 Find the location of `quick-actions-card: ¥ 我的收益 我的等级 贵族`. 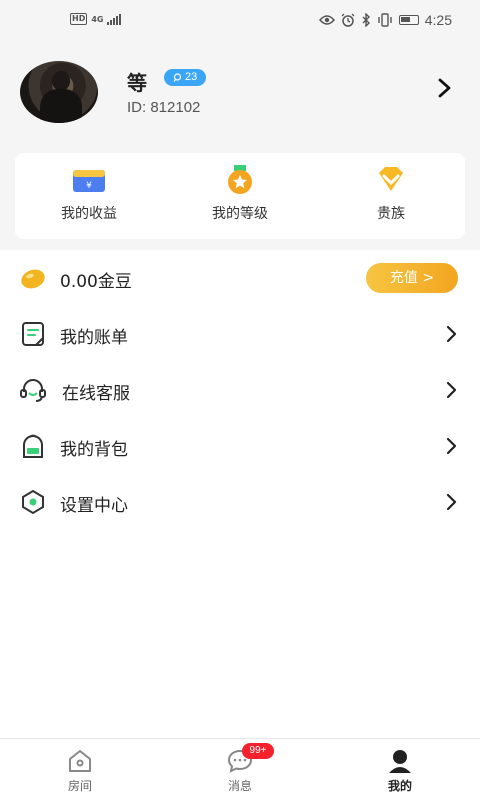

quick-actions-card: ¥ 我的收益 我的等级 贵族 is located at coordinates (240, 196).